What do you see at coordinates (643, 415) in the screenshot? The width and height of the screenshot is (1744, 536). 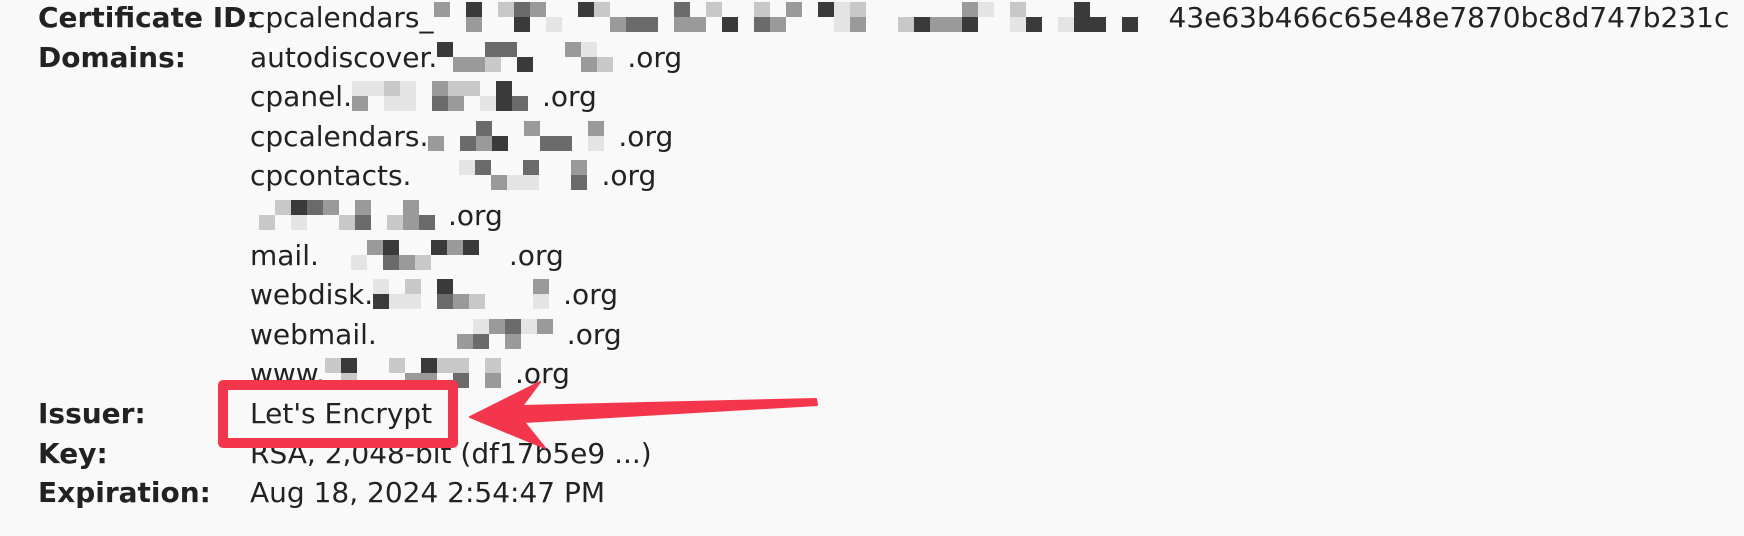 I see `arrow-left-icon` at bounding box center [643, 415].